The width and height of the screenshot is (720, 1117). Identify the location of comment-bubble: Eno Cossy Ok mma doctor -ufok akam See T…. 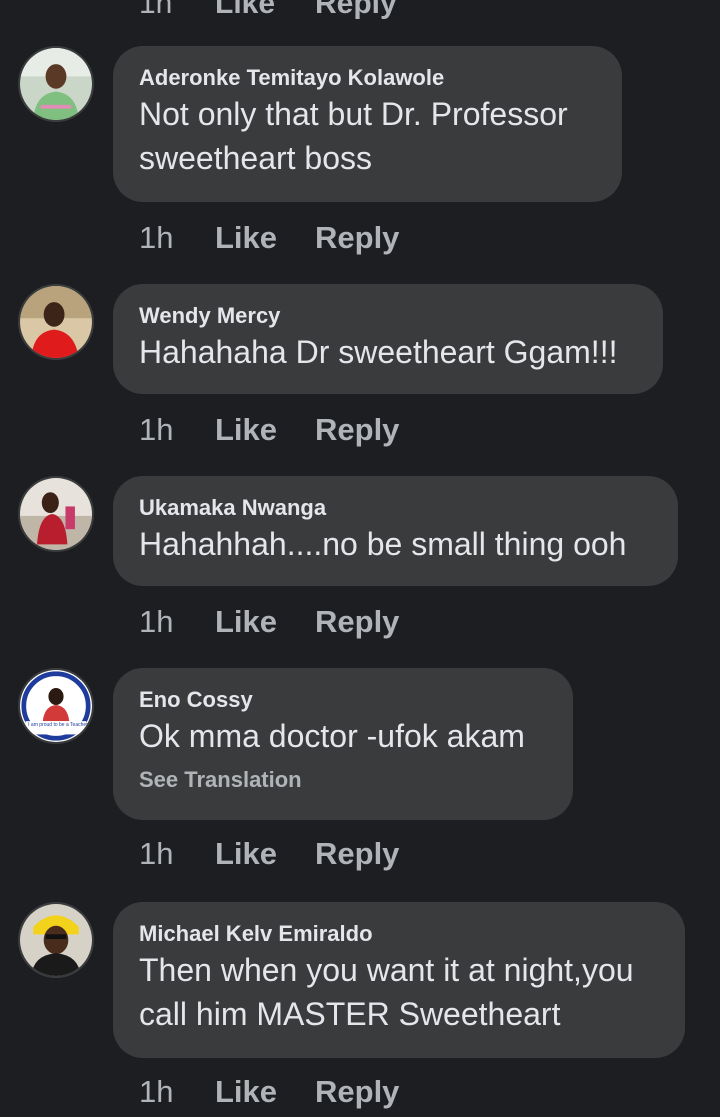
(343, 744).